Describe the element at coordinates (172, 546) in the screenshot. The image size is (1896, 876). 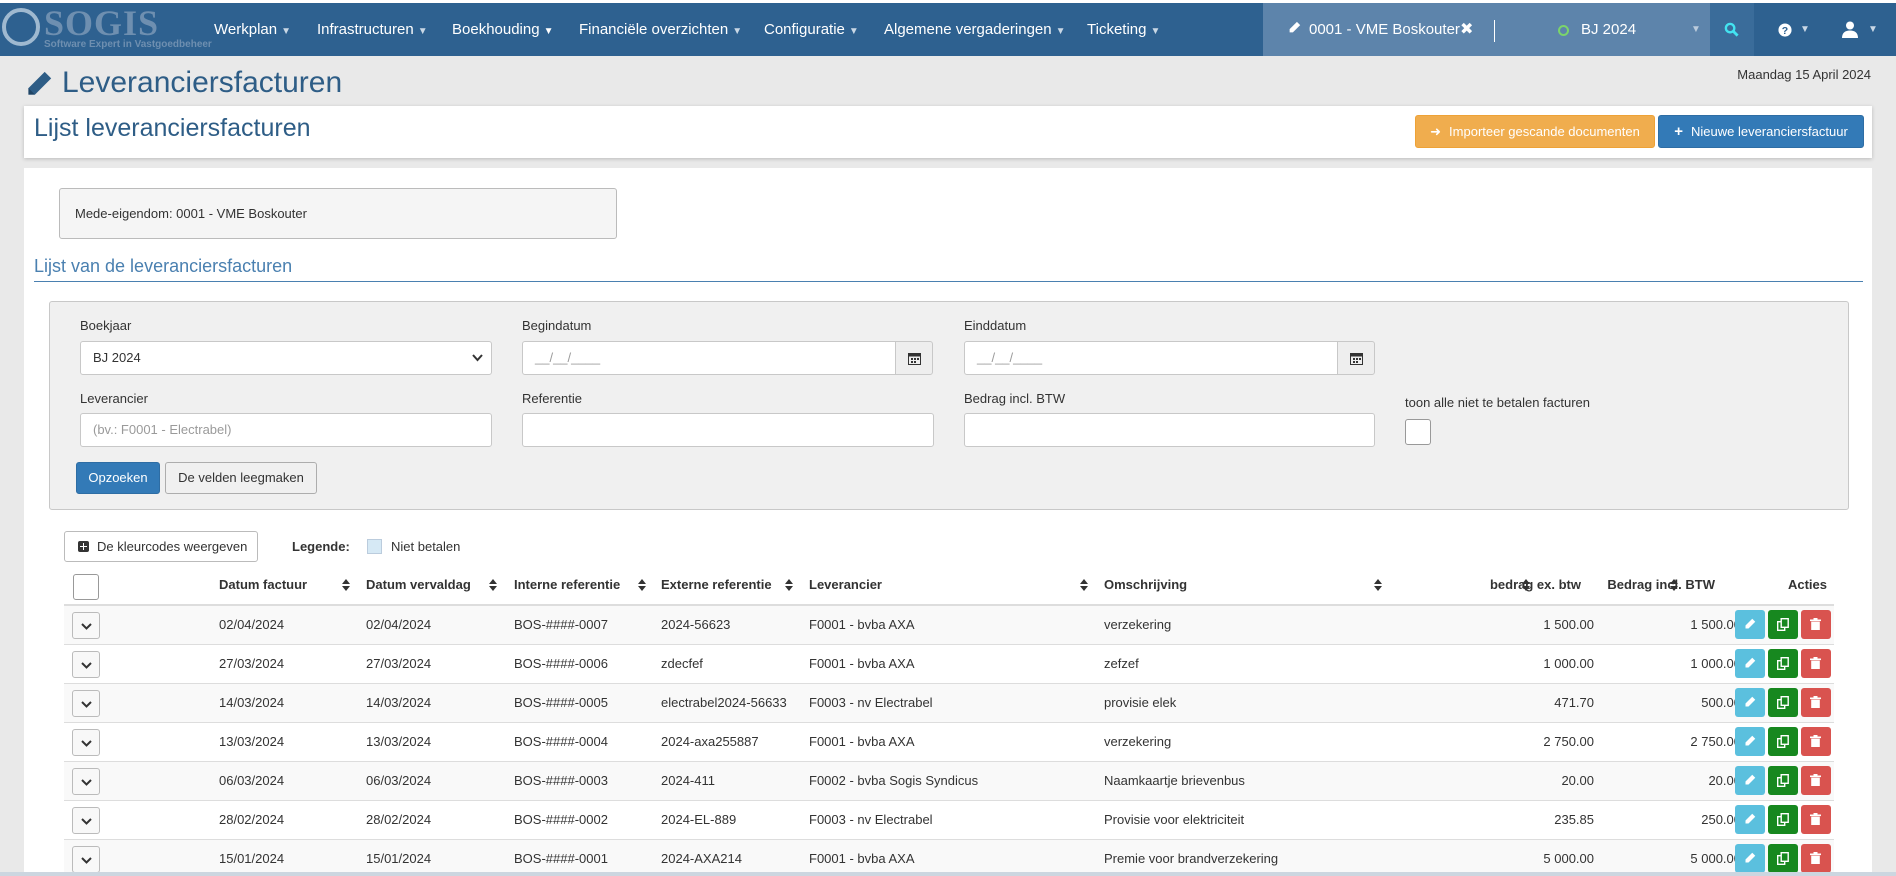
I see `show-color-codes-label: De kleurcodes weergeven` at that location.